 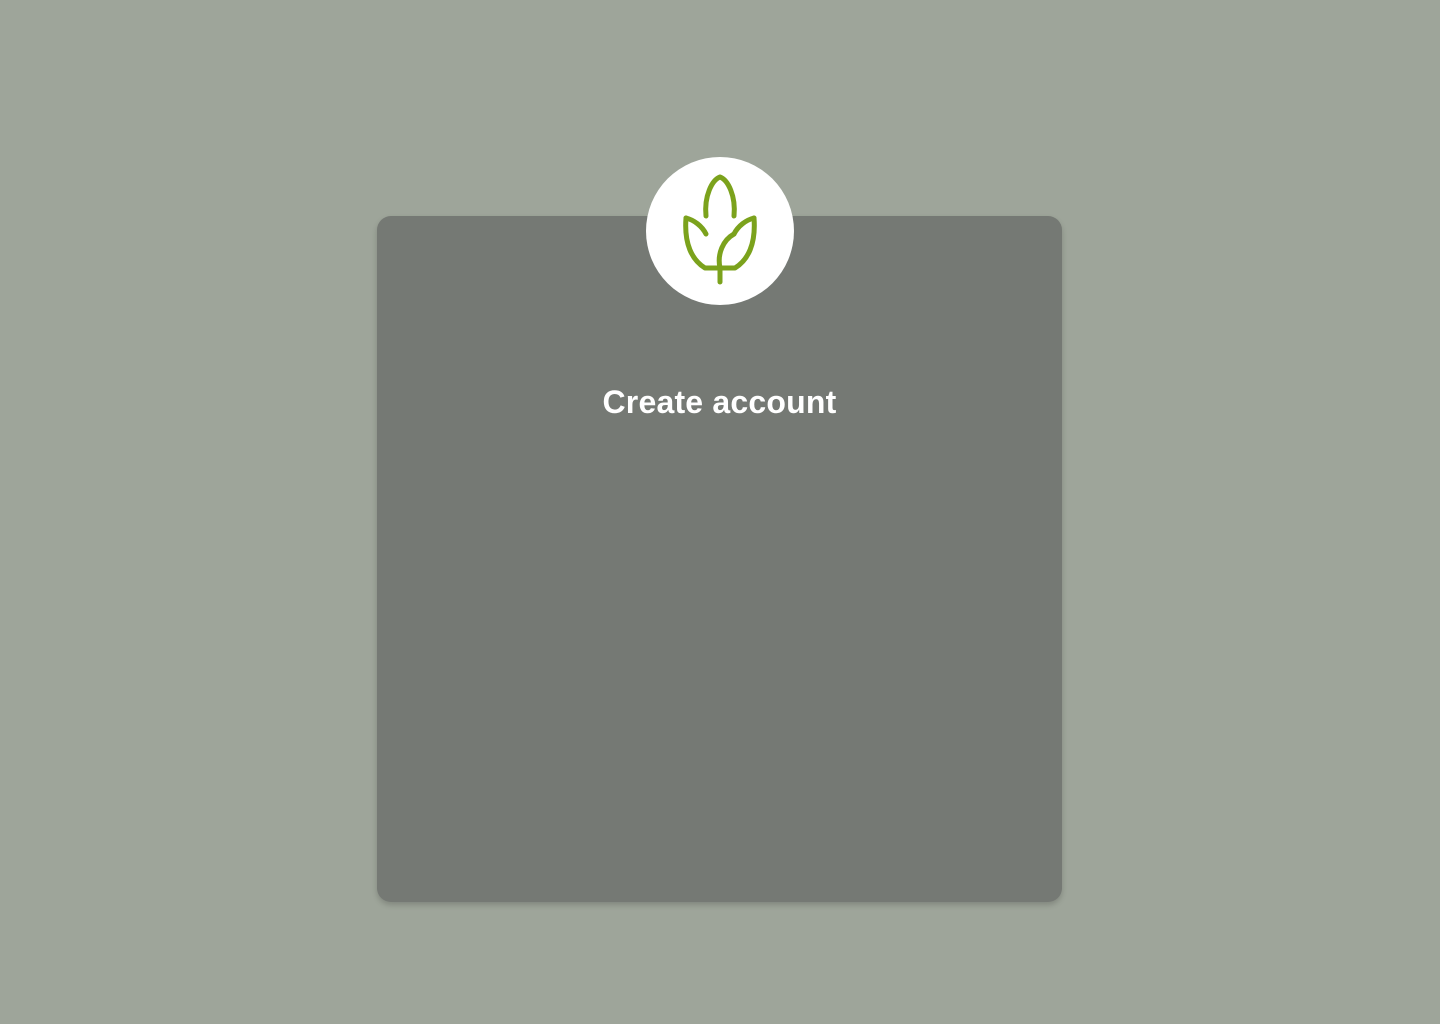 I want to click on page-title: Create account, so click(x=719, y=402).